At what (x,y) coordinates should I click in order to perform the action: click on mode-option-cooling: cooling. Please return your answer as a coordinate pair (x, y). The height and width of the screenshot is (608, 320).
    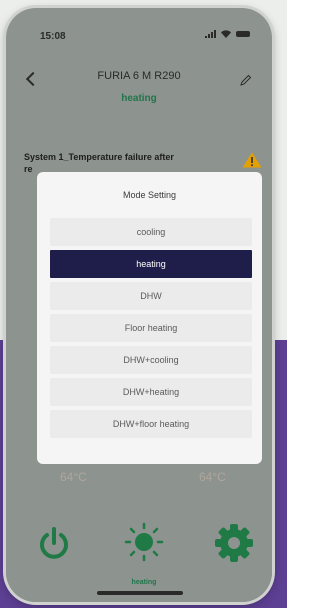
    Looking at the image, I should click on (151, 232).